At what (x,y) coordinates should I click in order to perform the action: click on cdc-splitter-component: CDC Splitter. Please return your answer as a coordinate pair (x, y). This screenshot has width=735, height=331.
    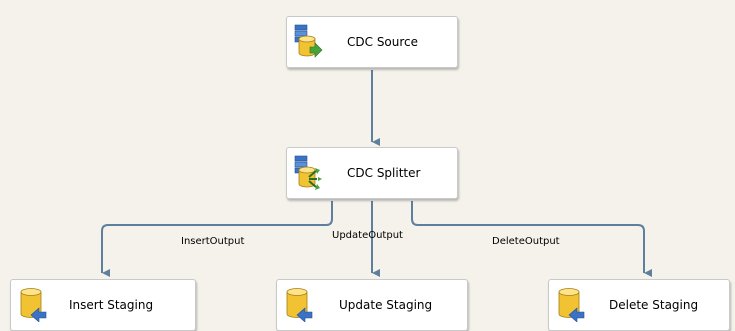
    Looking at the image, I should click on (372, 173).